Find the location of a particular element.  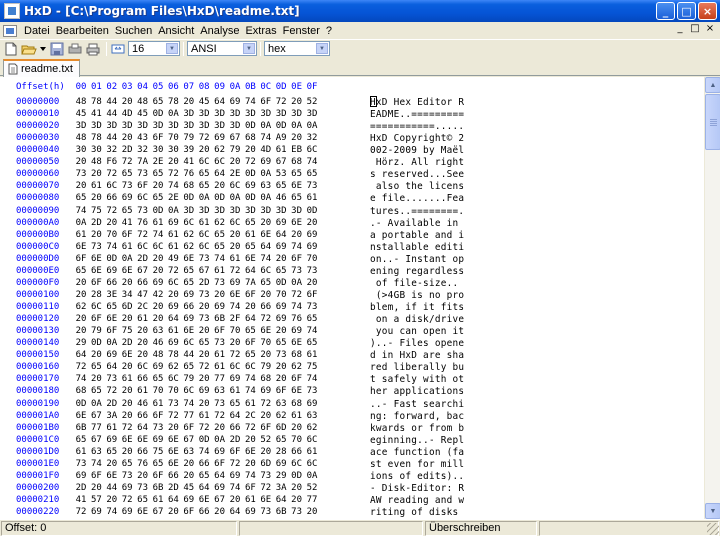

hex-byte: 32 is located at coordinates (312, 138).